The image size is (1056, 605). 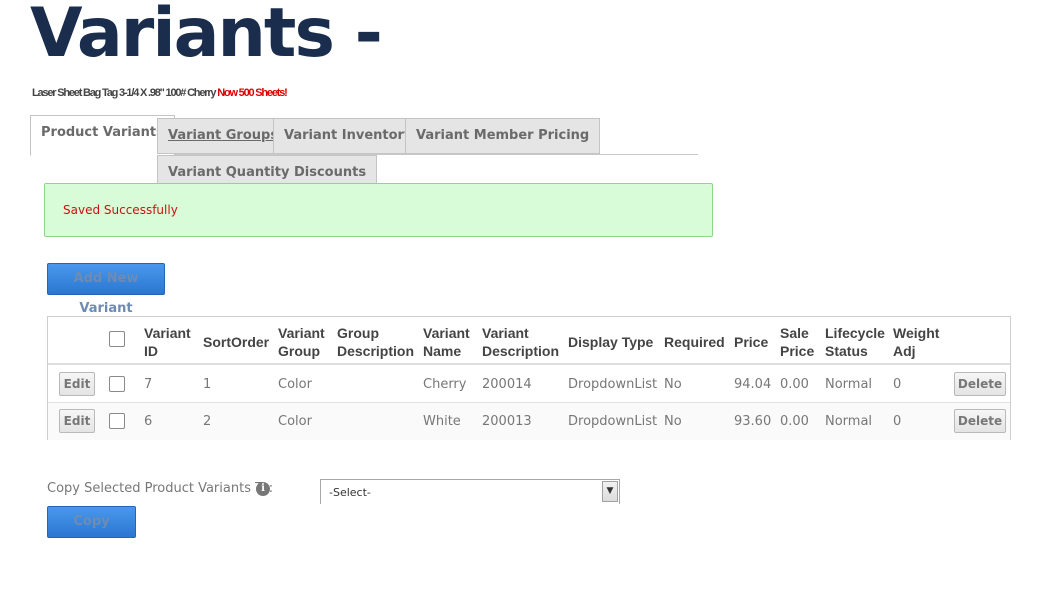 What do you see at coordinates (102, 135) in the screenshot?
I see `tab-product-variants: Product Variants` at bounding box center [102, 135].